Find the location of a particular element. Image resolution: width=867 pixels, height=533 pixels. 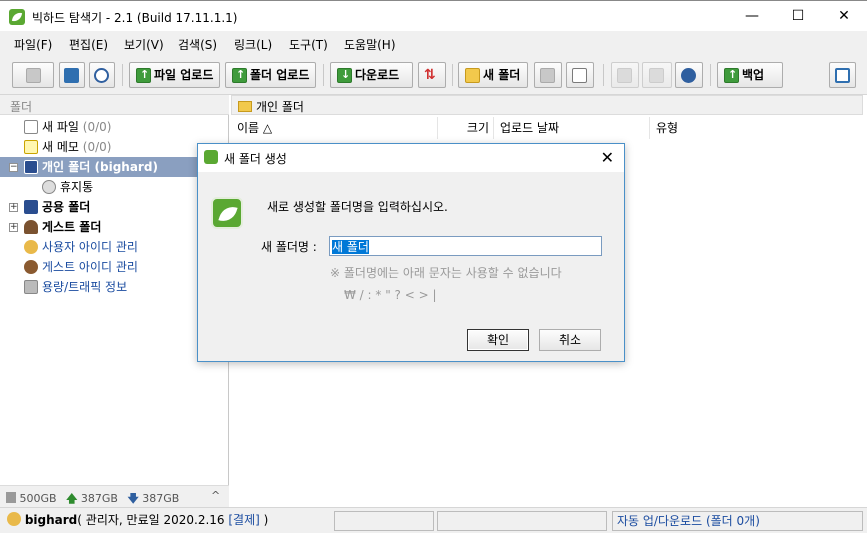

new-memo-label: 새 메모 is located at coordinates (60, 147).